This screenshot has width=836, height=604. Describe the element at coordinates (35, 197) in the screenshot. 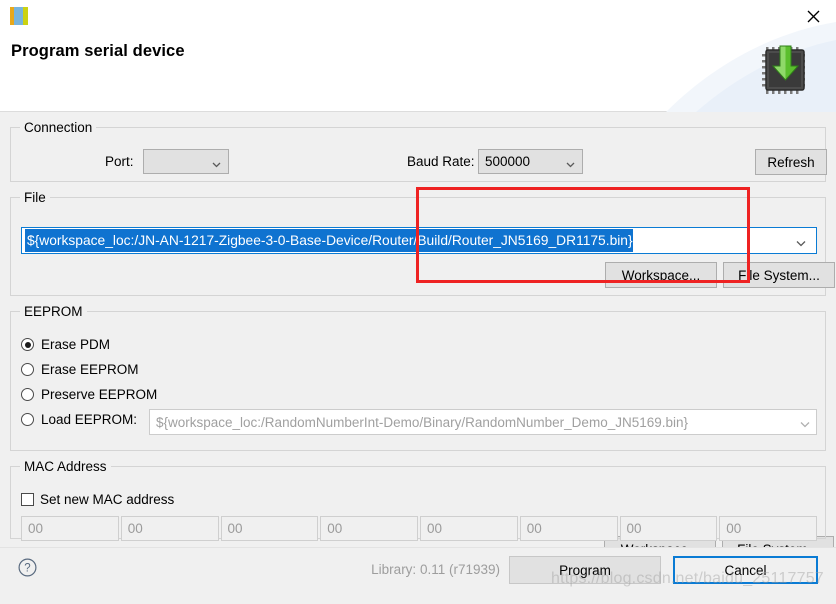

I see `file-group-legend: File` at that location.